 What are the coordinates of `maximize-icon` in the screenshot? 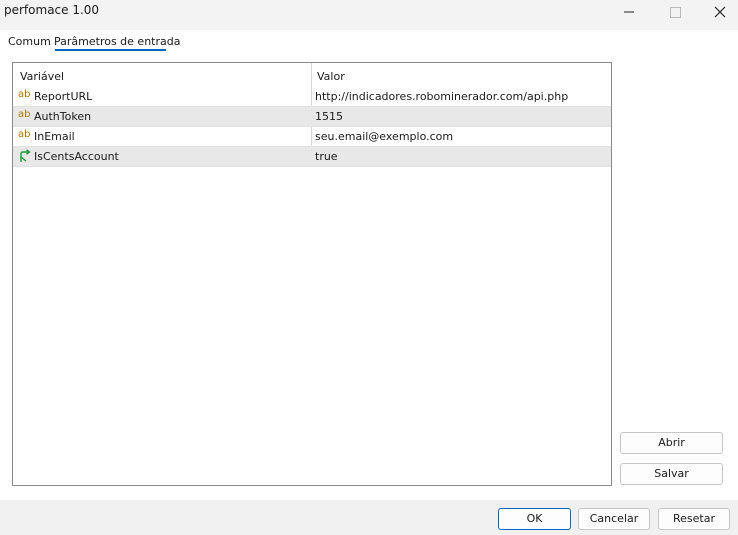 It's located at (675, 12).